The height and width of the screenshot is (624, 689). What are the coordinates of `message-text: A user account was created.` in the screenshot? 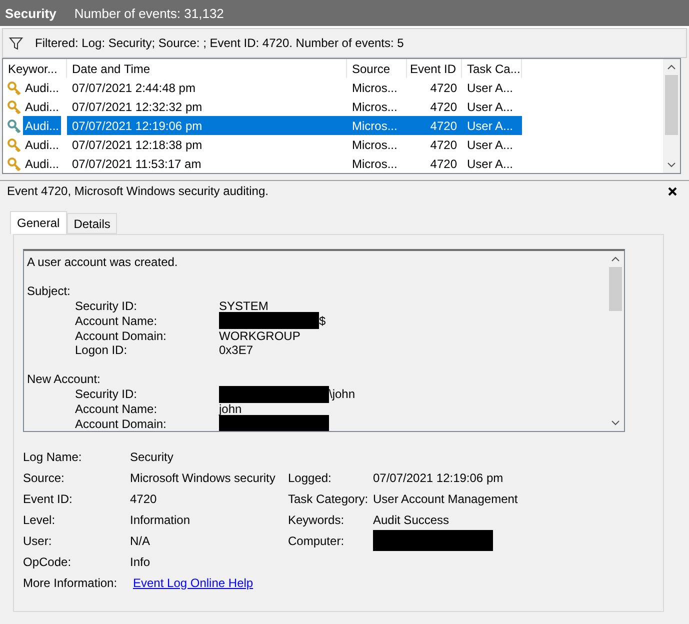 It's located at (102, 262).